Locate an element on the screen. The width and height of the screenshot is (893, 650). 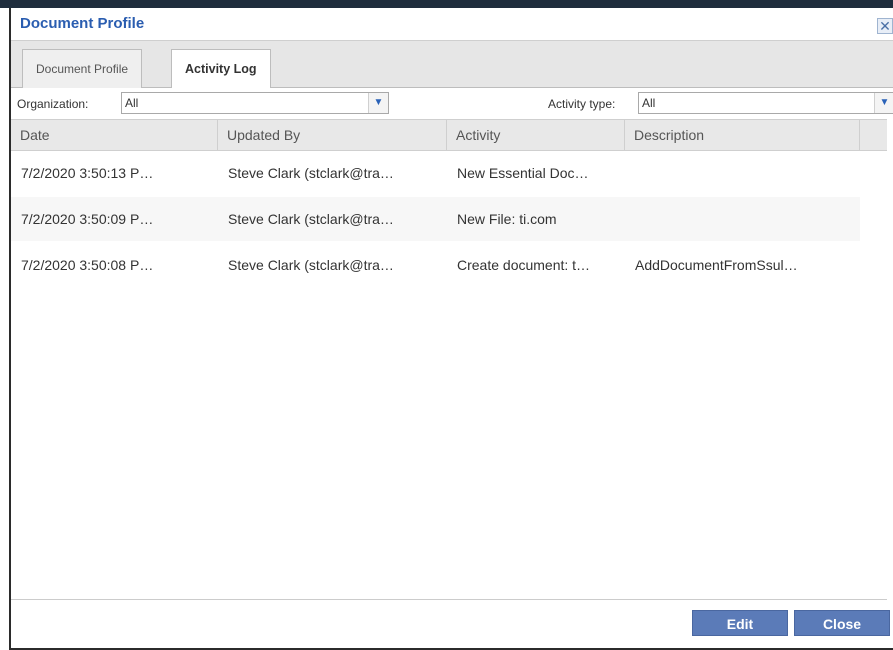
edit-button: Edit is located at coordinates (740, 623).